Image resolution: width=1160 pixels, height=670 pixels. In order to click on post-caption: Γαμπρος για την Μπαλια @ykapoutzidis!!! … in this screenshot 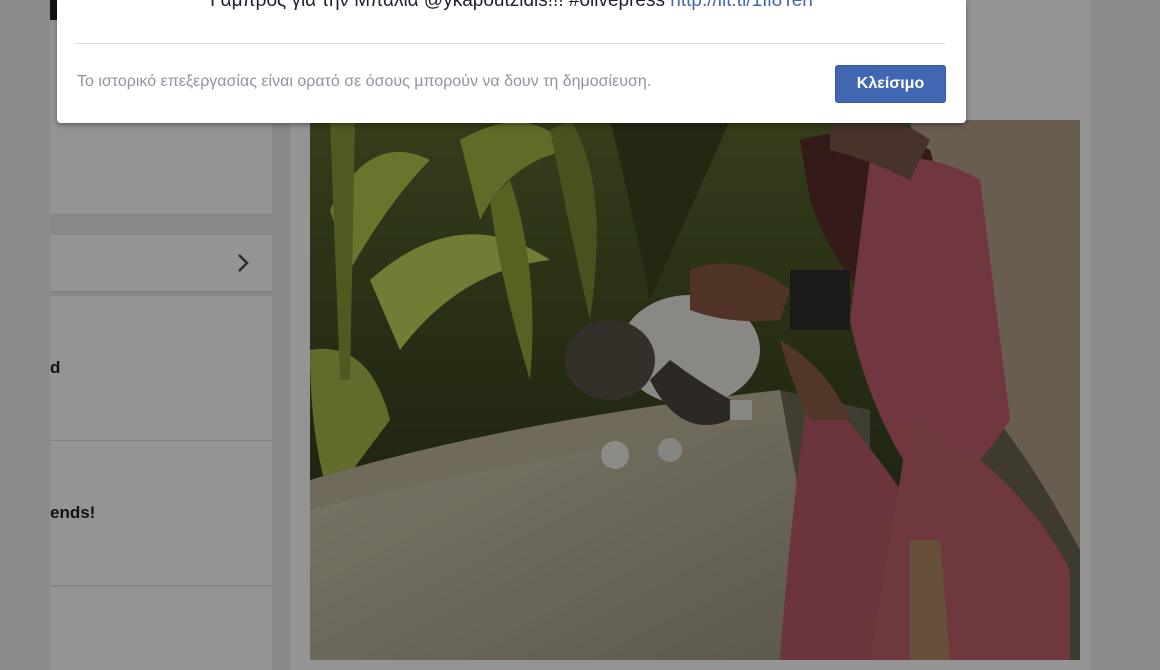, I will do `click(511, 6)`.